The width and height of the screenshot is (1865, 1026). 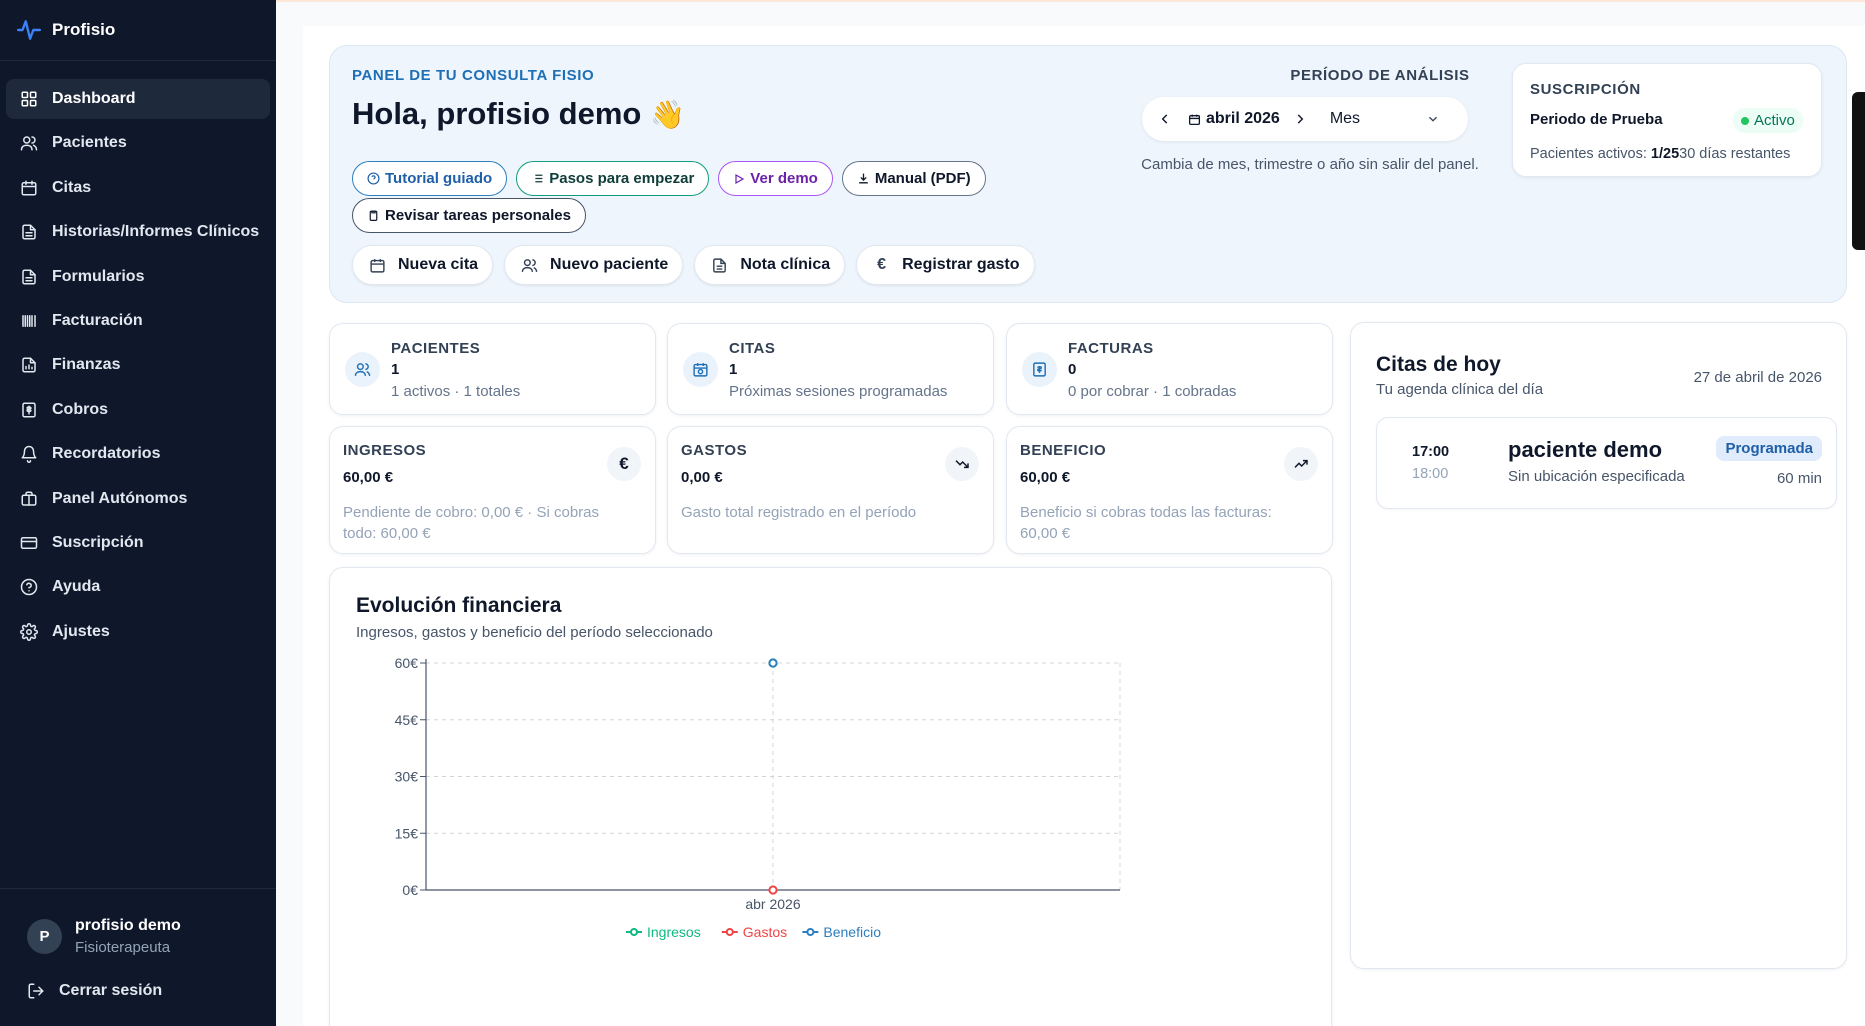 I want to click on logout-icon, so click(x=36, y=991).